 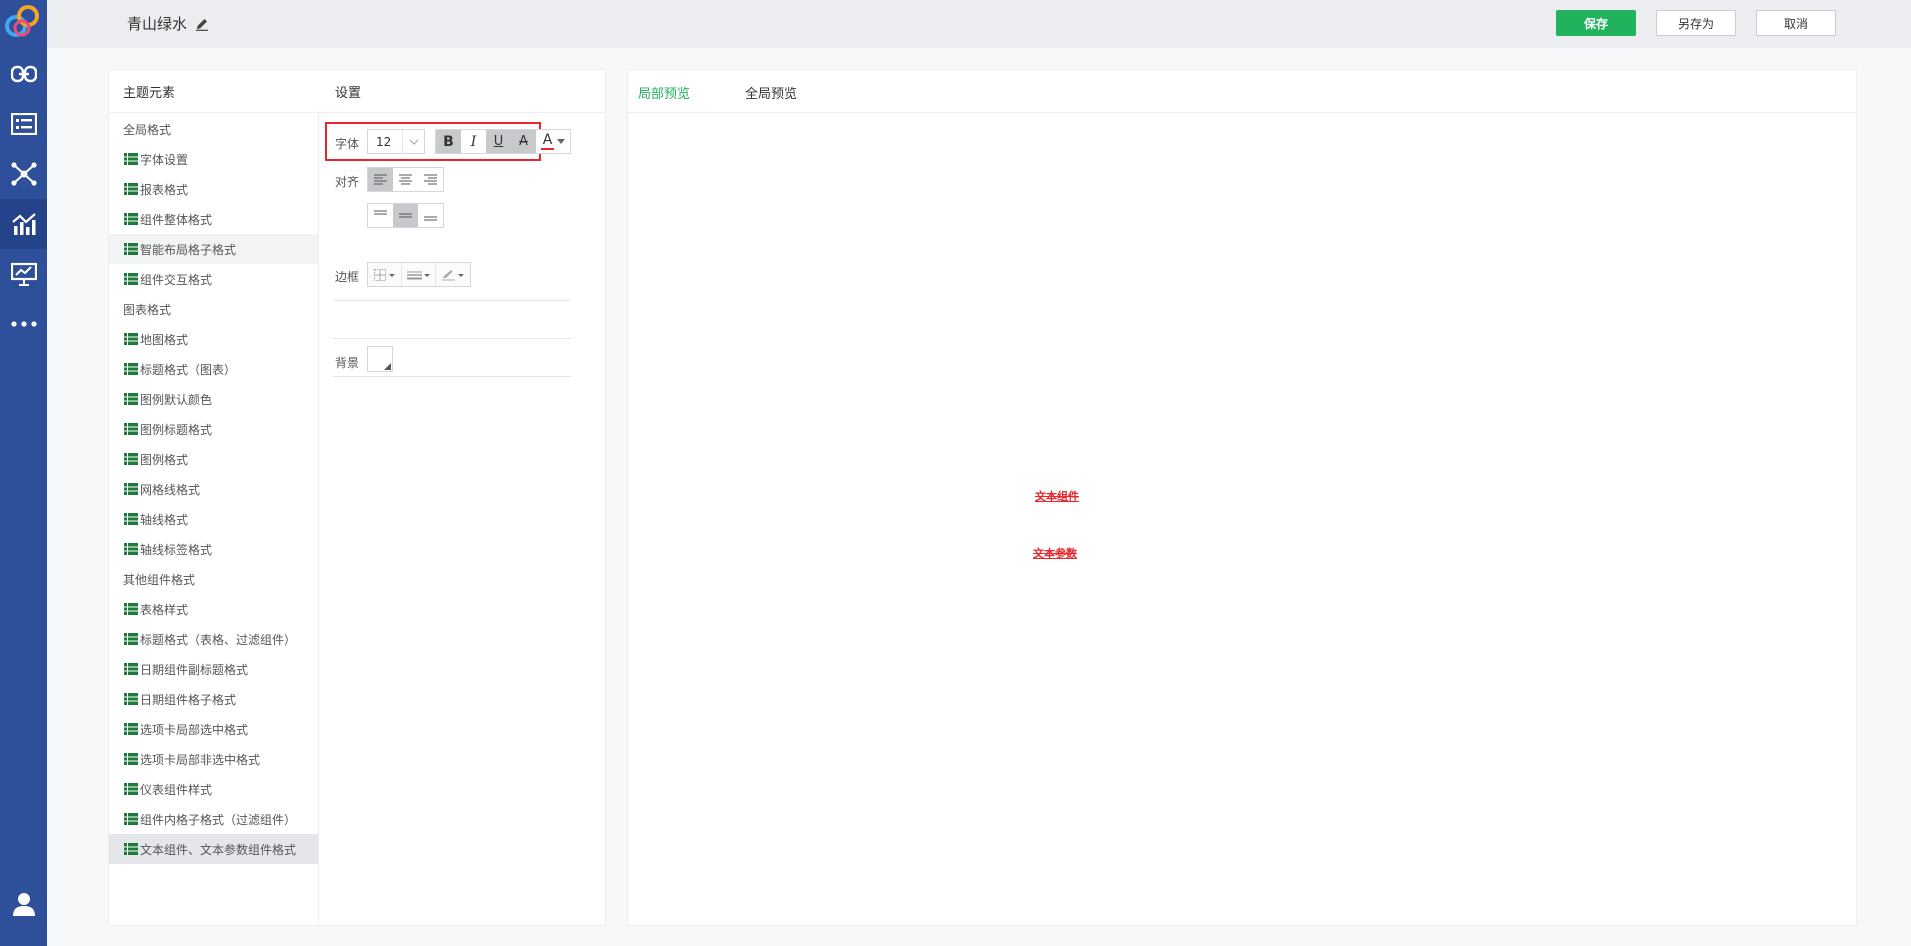 What do you see at coordinates (347, 182) in the screenshot?
I see `align-label: 对齐` at bounding box center [347, 182].